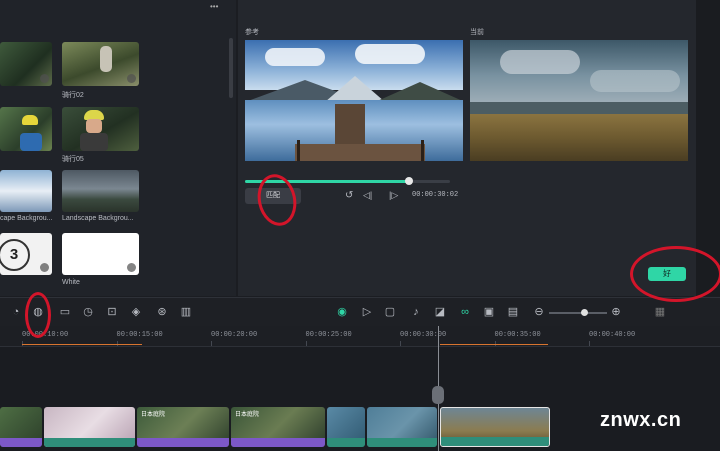 The width and height of the screenshot is (720, 451). What do you see at coordinates (38, 315) in the screenshot?
I see `annotation-circle-color` at bounding box center [38, 315].